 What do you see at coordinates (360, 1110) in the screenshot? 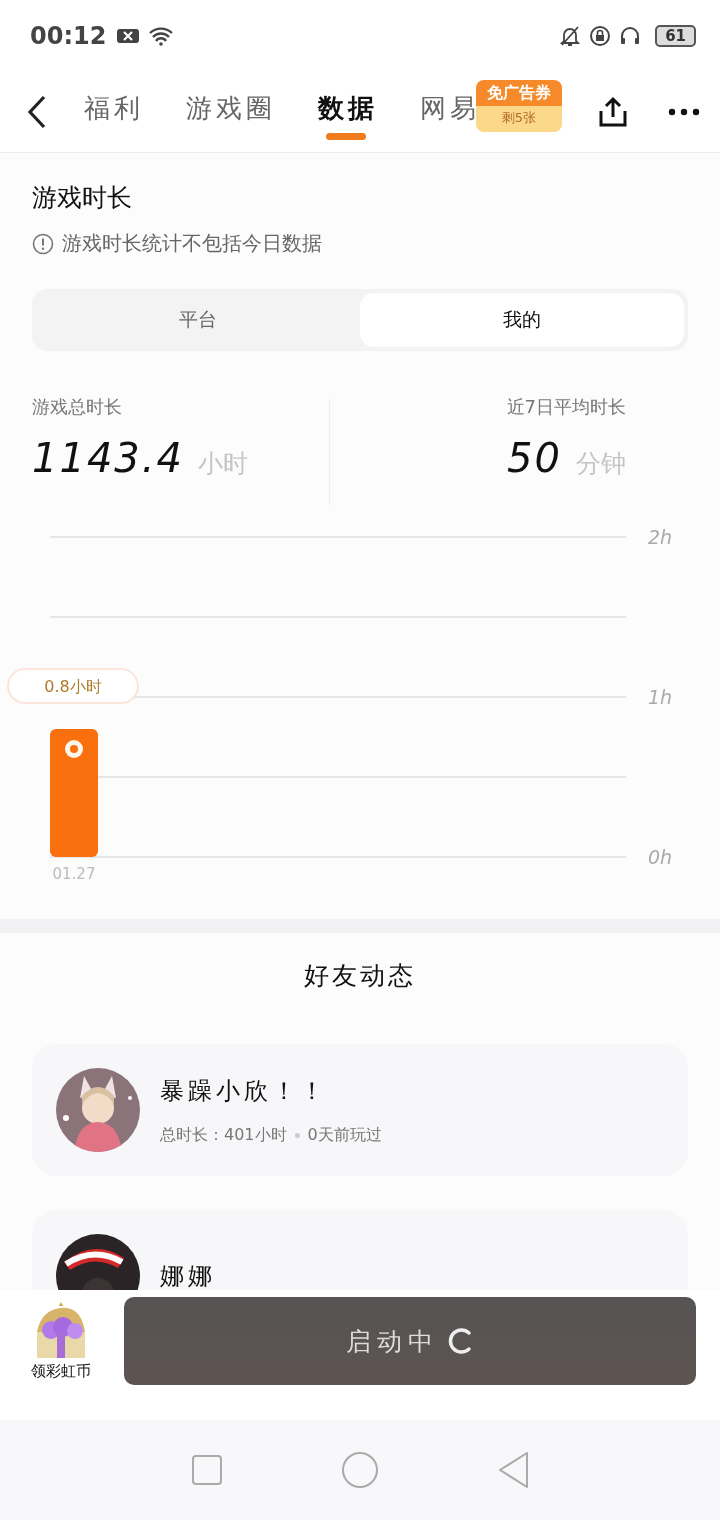
I see `friend-card: 暴躁小欣！！ 总时长：401小时 0天前玩过` at bounding box center [360, 1110].